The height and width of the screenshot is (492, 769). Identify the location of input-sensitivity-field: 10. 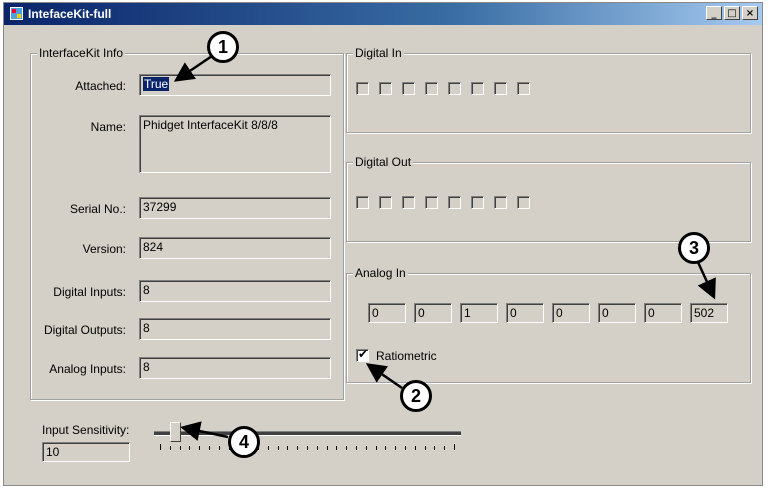
(86, 452).